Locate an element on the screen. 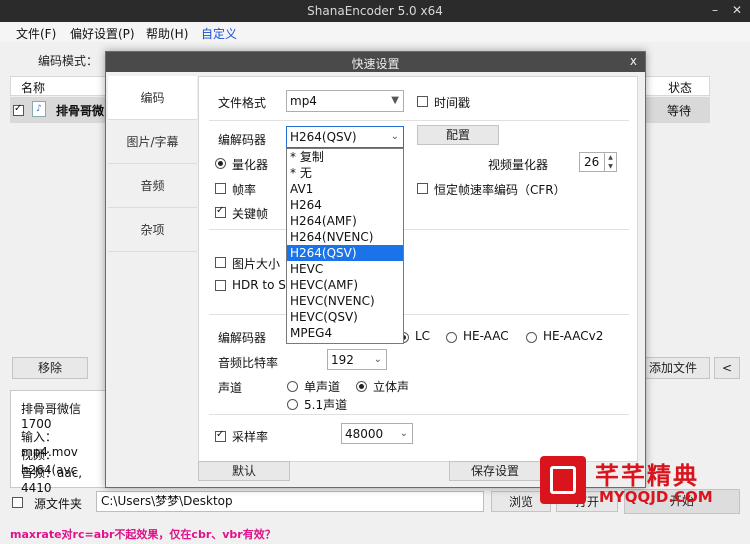 This screenshot has height=544, width=750. codec-option: AV1 is located at coordinates (345, 189).